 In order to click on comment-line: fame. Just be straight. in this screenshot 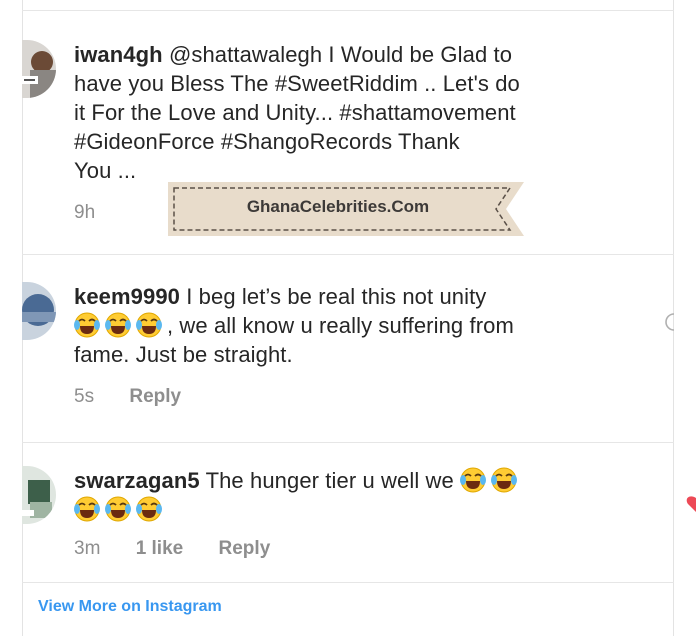, I will do `click(183, 354)`.